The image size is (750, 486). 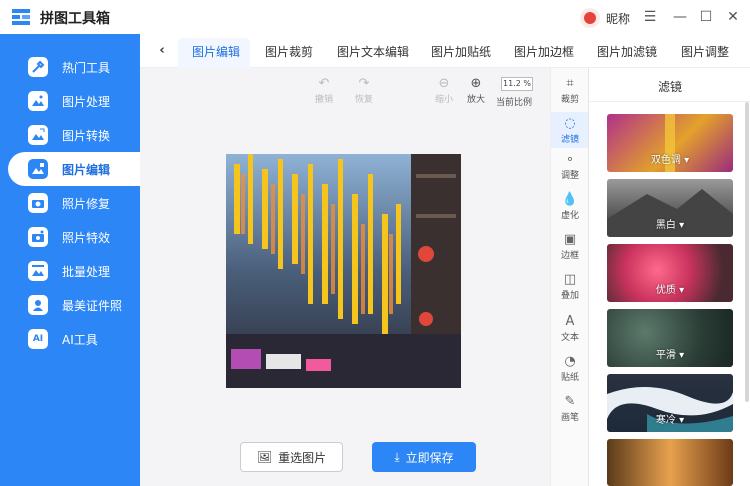 I want to click on sidebar-item-hot-tools: 热门工具, so click(x=74, y=67).